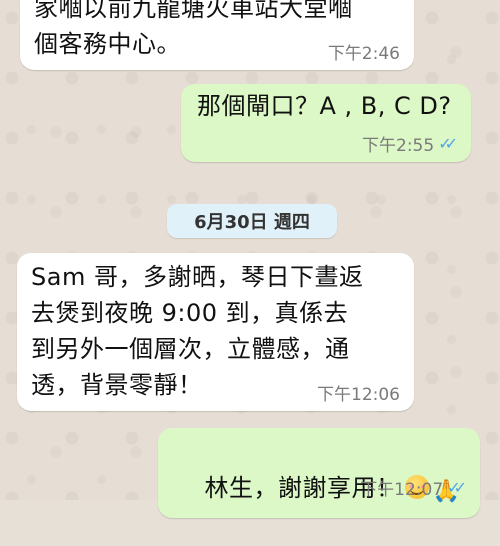 The image size is (500, 546). I want to click on message-bubble-outgoing: 林生，謝謝享用！ 🙏 下午12:07 ✓✓, so click(319, 473).